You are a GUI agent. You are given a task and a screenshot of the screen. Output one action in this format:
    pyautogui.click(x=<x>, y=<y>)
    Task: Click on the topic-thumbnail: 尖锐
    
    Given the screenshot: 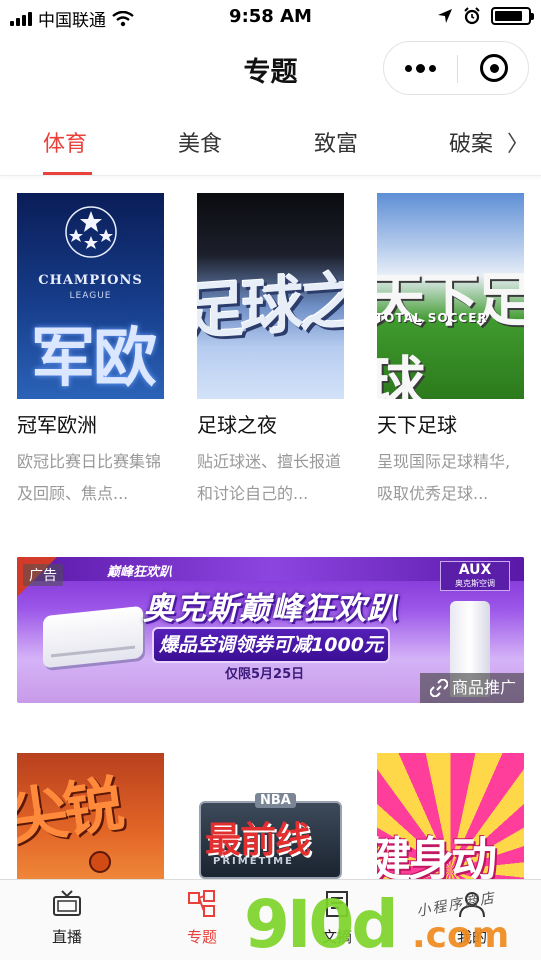 What is the action you would take?
    pyautogui.click(x=90, y=818)
    